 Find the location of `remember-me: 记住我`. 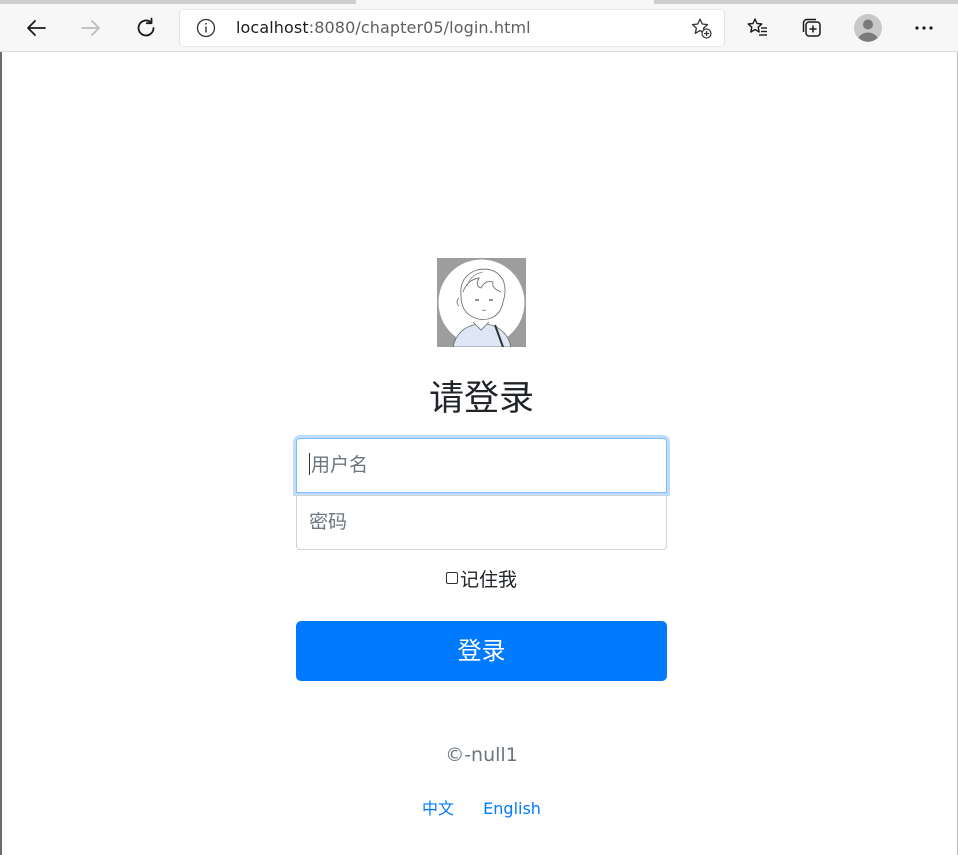

remember-me: 记住我 is located at coordinates (481, 578).